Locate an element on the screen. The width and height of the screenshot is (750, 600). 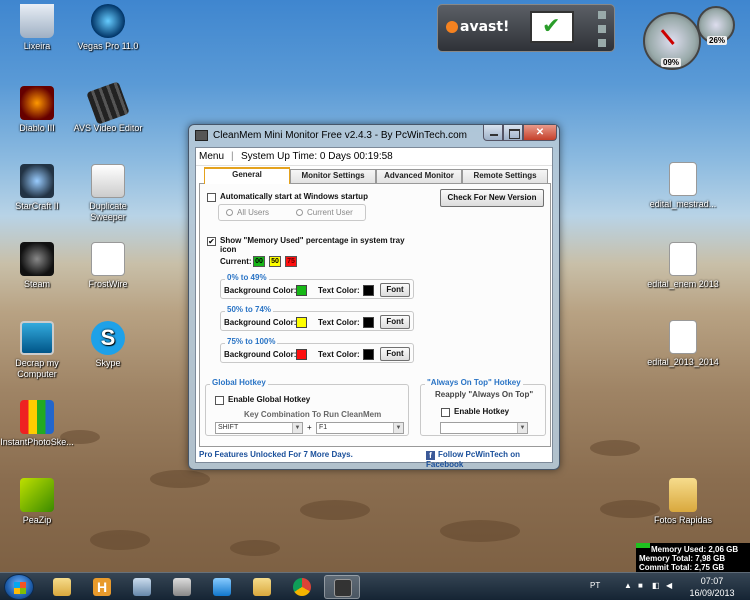
tab-general: General is located at coordinates (247, 175).